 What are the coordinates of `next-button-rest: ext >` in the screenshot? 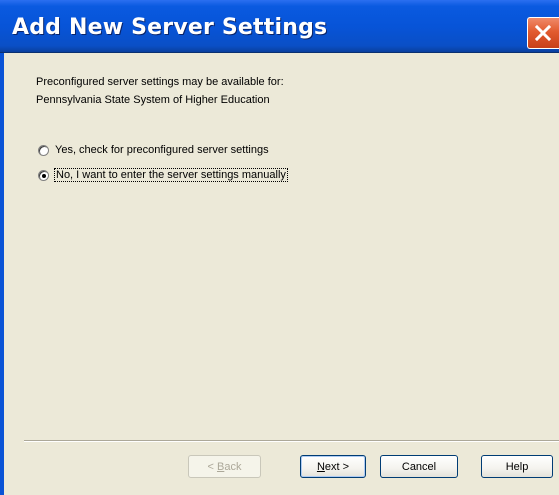 It's located at (337, 466).